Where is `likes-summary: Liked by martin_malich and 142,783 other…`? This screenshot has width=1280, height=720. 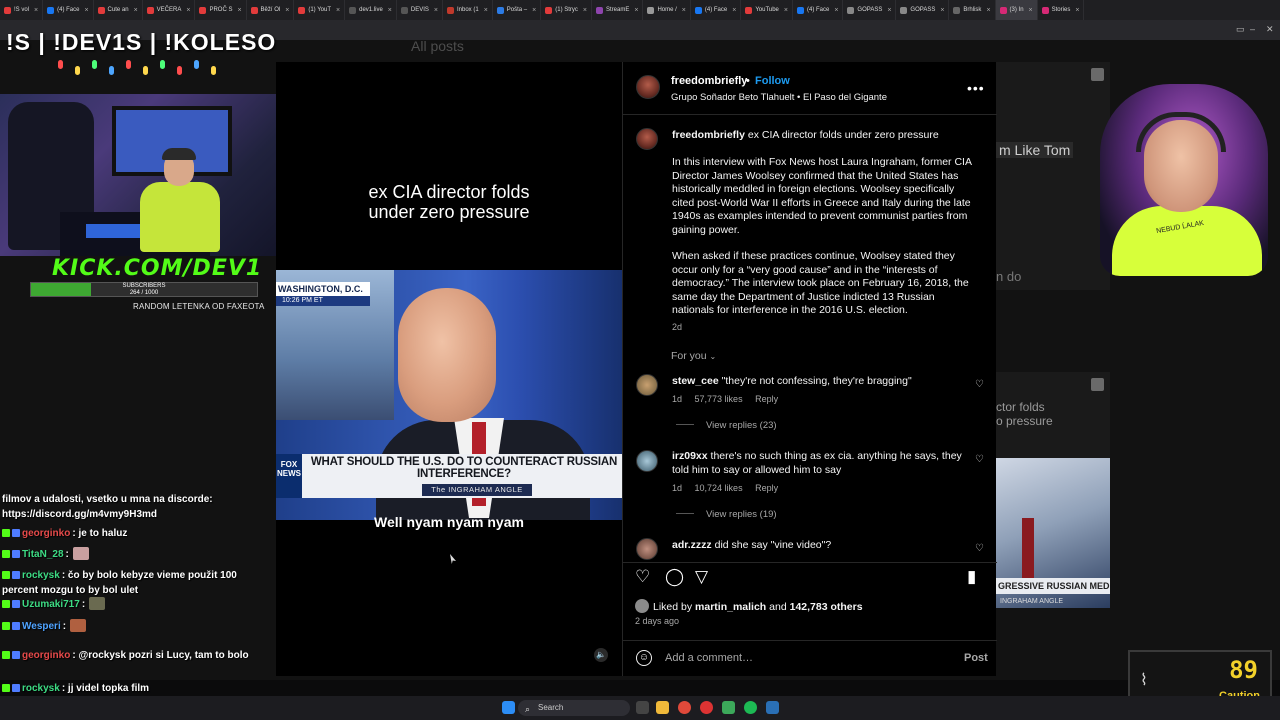
likes-summary: Liked by martin_malich and 142,783 other… is located at coordinates (758, 607).